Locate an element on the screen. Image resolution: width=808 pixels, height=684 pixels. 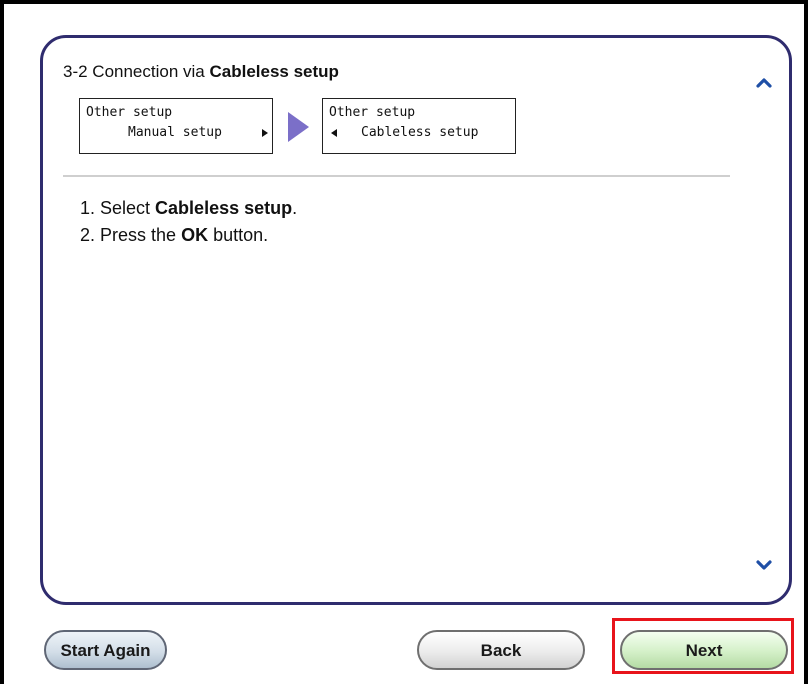
title-bold: Cableless setup is located at coordinates (274, 71).